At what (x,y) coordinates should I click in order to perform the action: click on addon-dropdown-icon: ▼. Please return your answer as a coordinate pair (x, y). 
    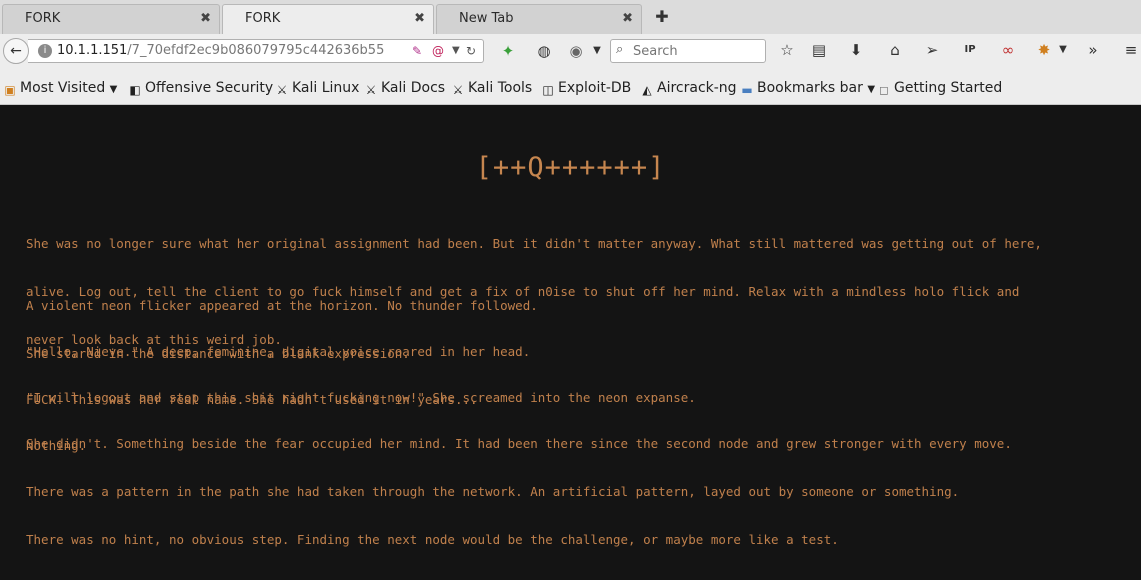
    Looking at the image, I should click on (1063, 50).